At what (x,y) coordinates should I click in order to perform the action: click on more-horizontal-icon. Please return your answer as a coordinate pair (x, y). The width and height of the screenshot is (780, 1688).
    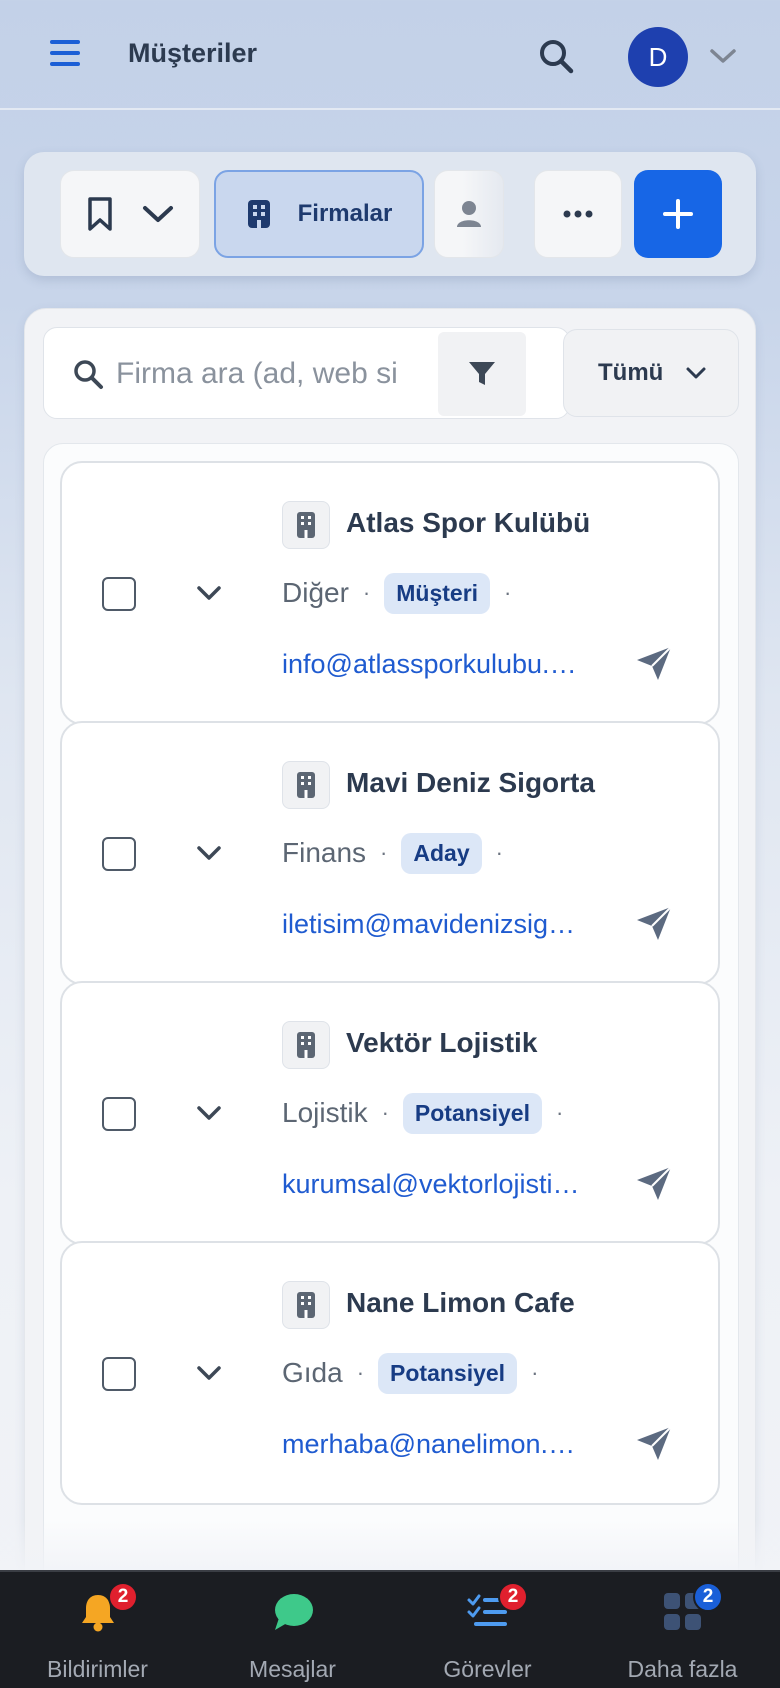
    Looking at the image, I should click on (578, 214).